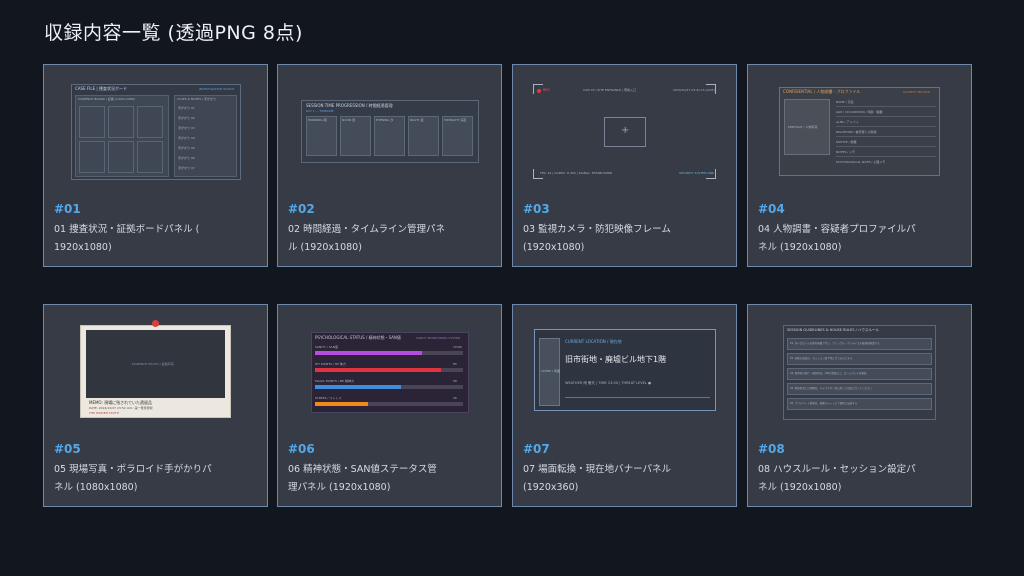 The image size is (1024, 576). I want to click on card-title: 04 人物調書・容疑者プロファイルパ ネル (1920x1080), so click(837, 238).